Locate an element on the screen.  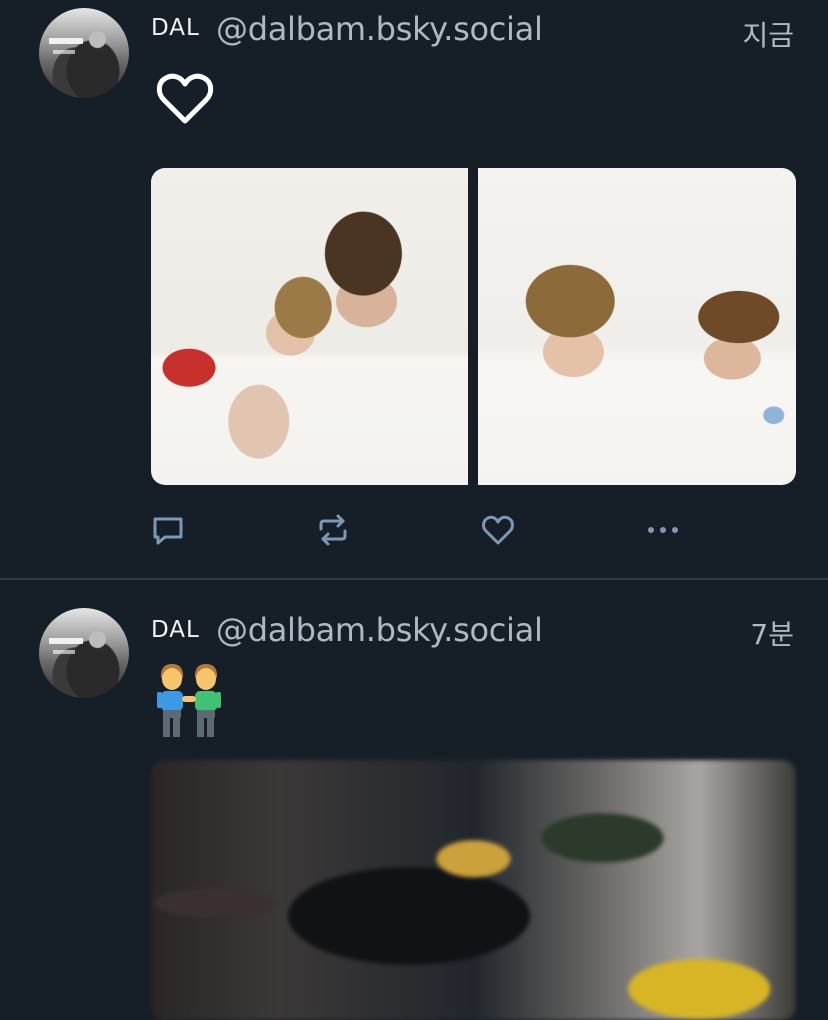
two-men-holding-hands-emoji-icon is located at coordinates (189, 700).